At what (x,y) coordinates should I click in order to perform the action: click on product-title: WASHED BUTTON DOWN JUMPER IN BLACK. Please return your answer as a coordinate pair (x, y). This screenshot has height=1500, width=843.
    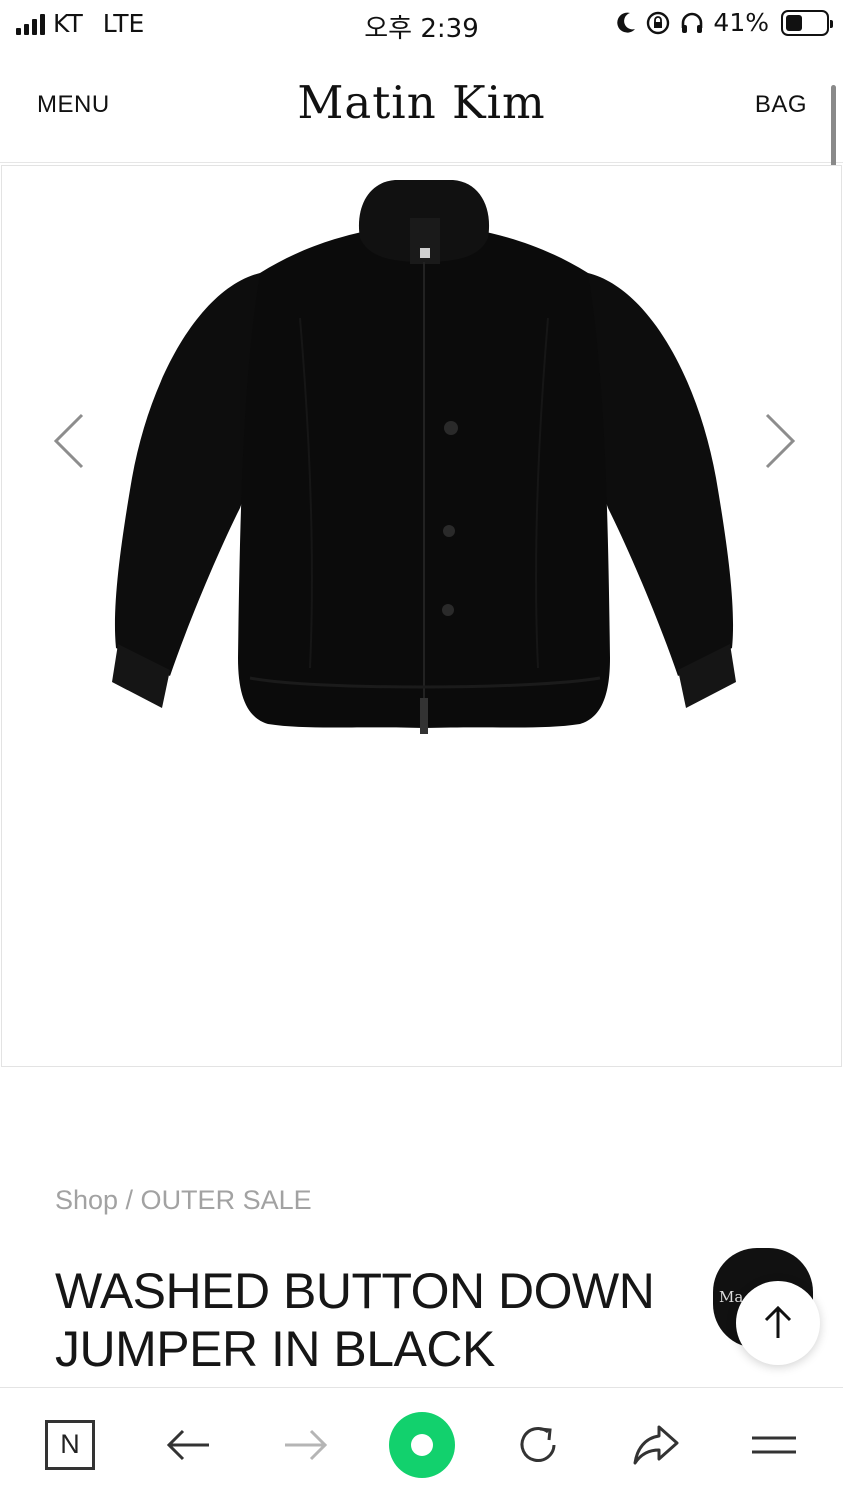
    Looking at the image, I should click on (385, 1320).